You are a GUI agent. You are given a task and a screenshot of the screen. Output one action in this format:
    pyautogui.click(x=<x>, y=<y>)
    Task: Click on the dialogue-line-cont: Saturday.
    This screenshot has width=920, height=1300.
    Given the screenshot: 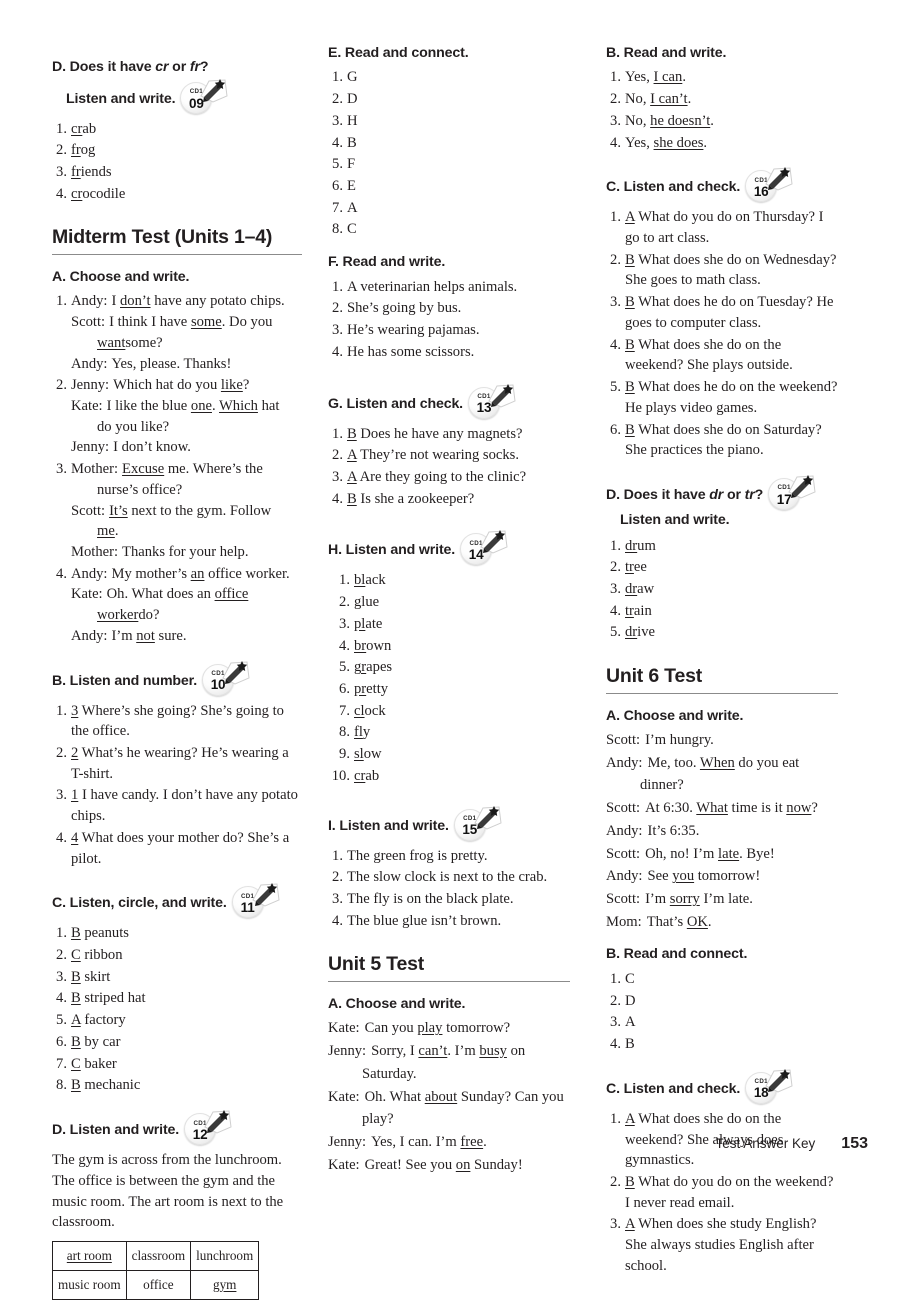 What is the action you would take?
    pyautogui.click(x=389, y=1073)
    